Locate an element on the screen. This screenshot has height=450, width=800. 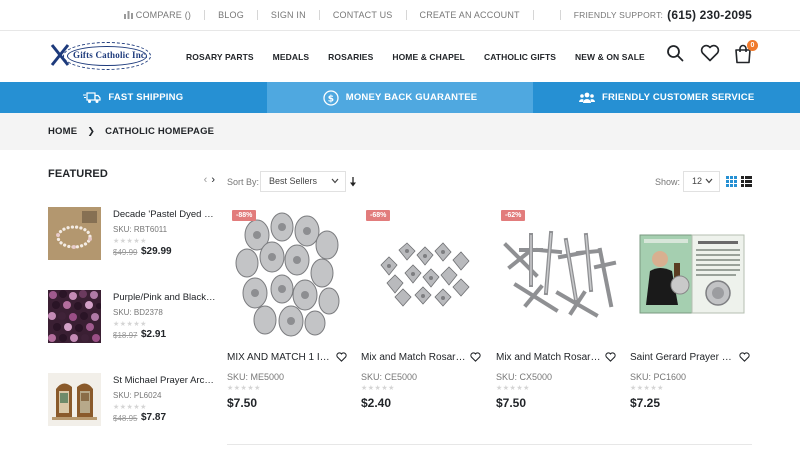
nav-new-on-sale: New & On Sale is located at coordinates (610, 57).